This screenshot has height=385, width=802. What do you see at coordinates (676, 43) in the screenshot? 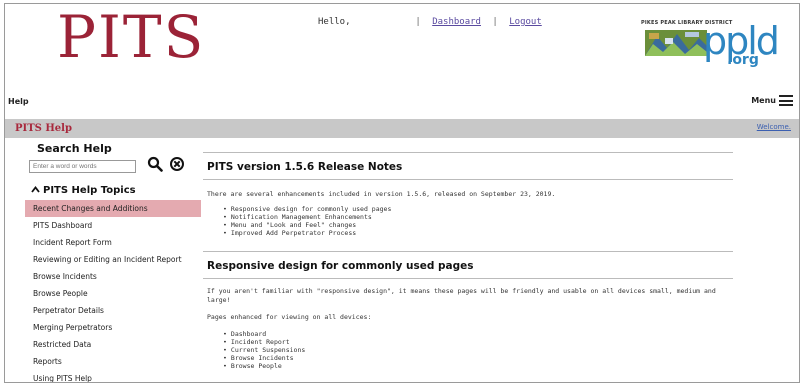
I see `ppld-mountain-graphic-icon` at bounding box center [676, 43].